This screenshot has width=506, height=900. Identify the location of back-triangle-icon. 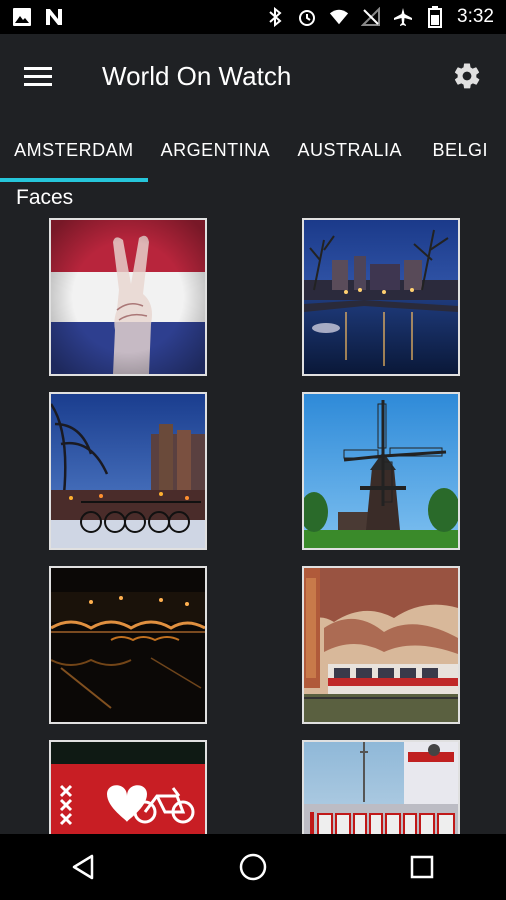
(84, 867).